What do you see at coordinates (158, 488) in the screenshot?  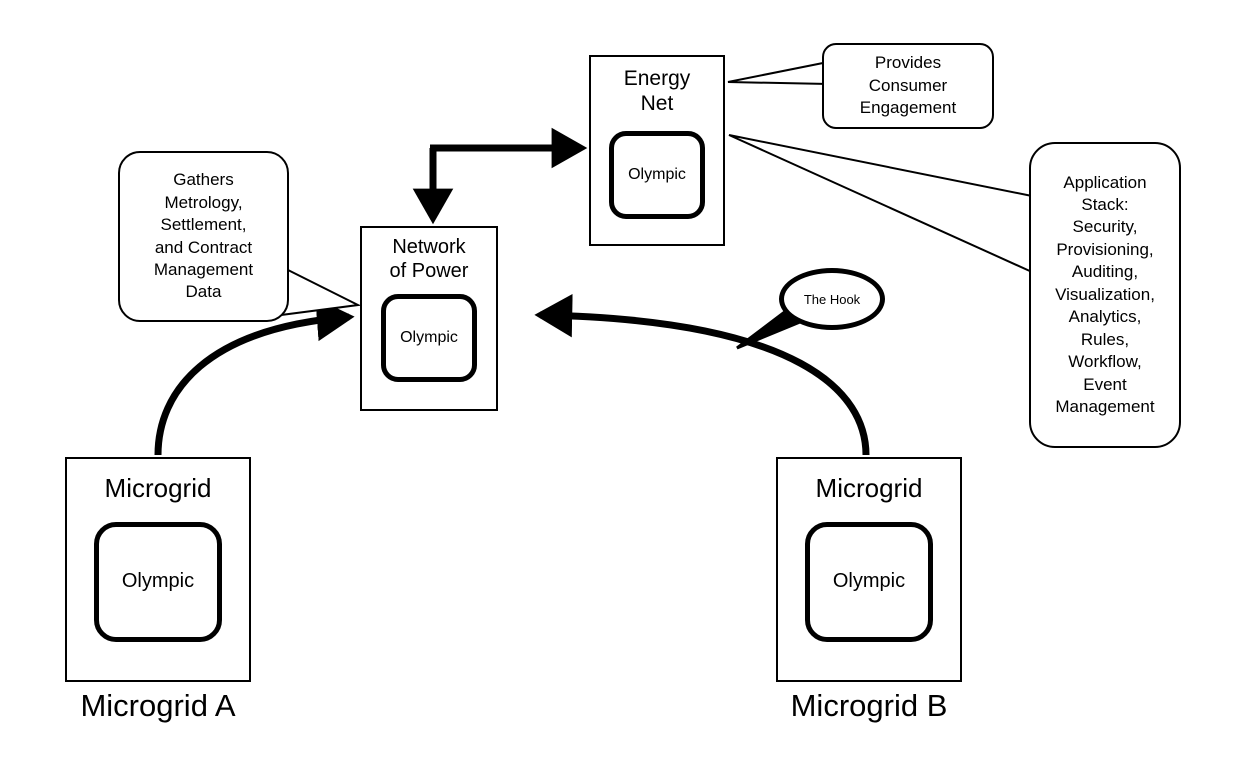 I see `node-microgrid-a-title: Microgrid` at bounding box center [158, 488].